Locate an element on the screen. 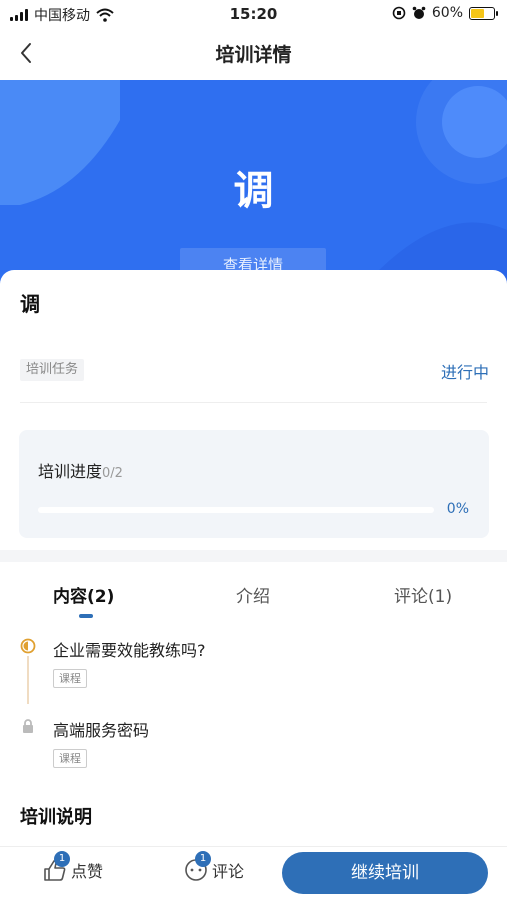  banner-title: 调 is located at coordinates (253, 191).